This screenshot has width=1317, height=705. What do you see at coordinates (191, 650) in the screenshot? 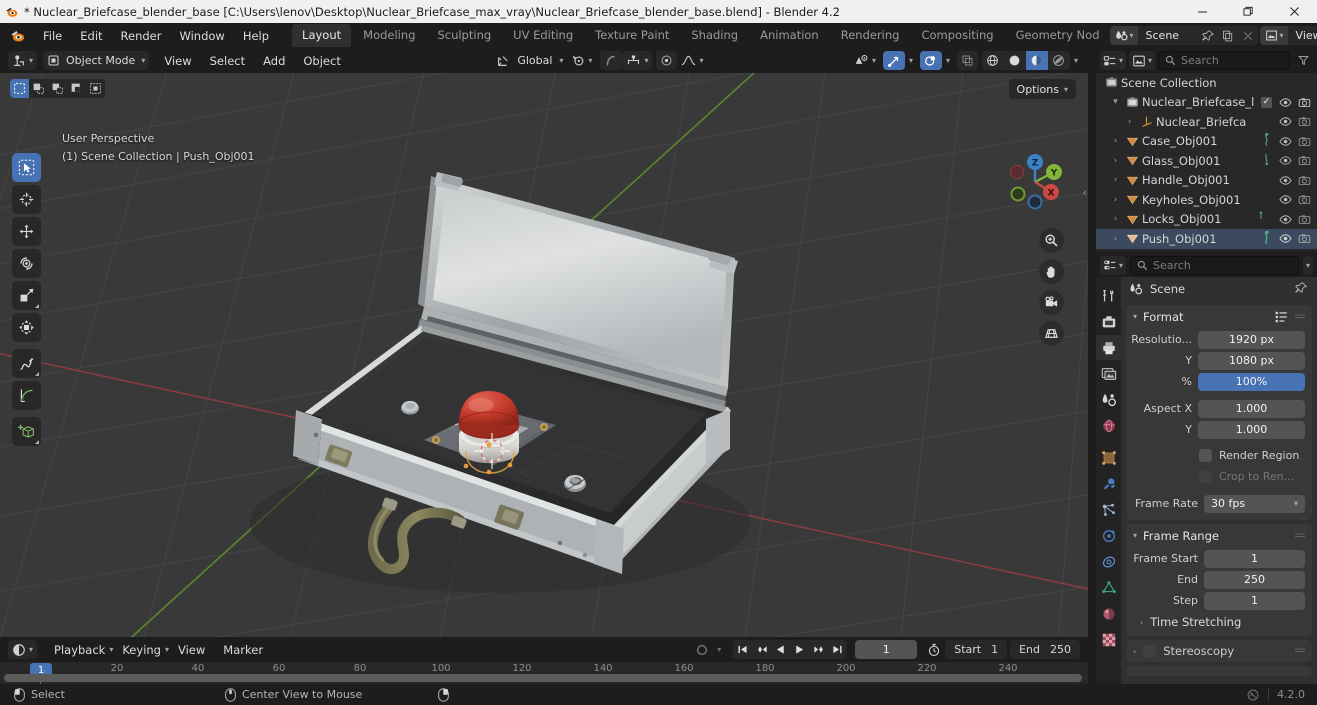
I see `timeline-menu-view: View` at bounding box center [191, 650].